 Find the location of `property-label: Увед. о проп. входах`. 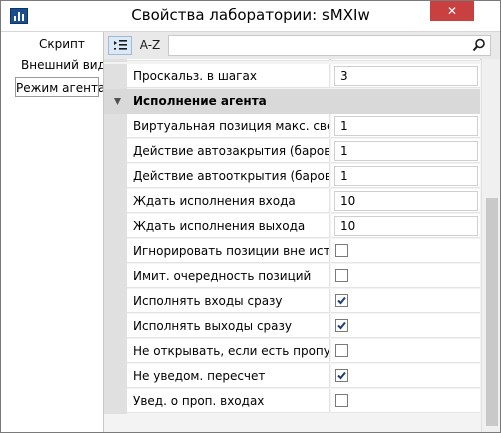

property-label: Увед. о проп. входах is located at coordinates (228, 401).